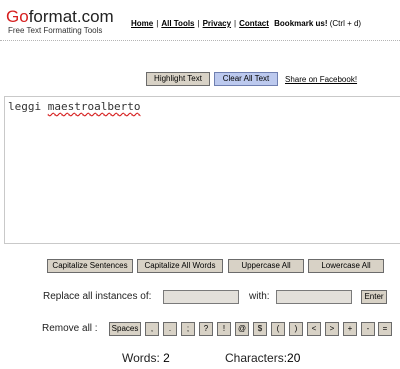  Describe the element at coordinates (385, 329) in the screenshot. I see `remove-equals-button: =` at that location.